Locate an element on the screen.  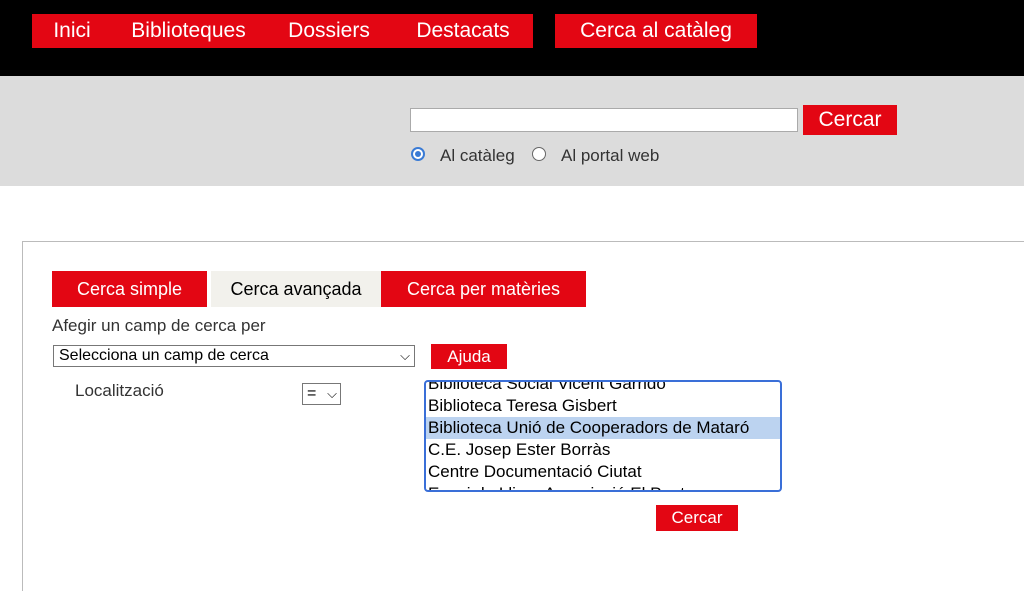
tab-advanced-search: Cerca avançada is located at coordinates (296, 289).